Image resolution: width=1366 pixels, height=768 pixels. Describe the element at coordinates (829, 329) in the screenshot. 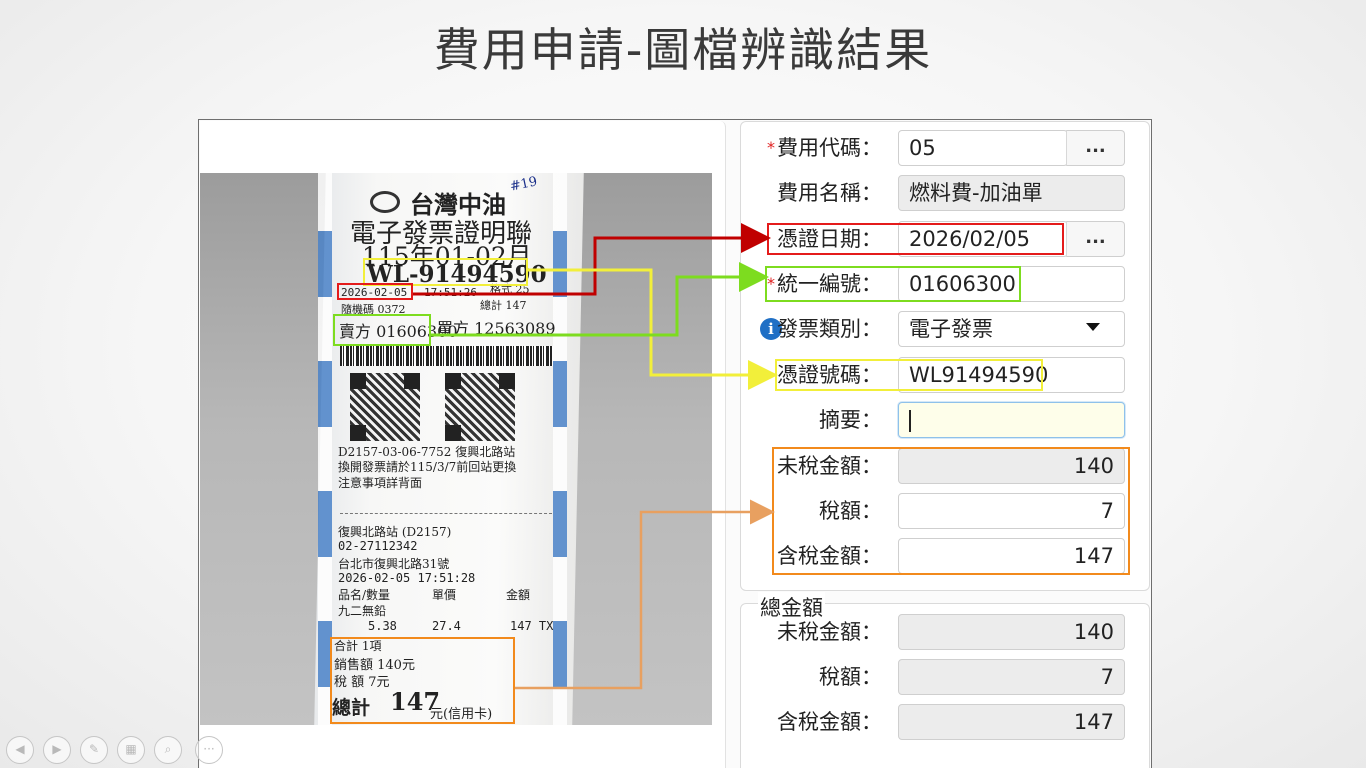

I see `invoice-type-label: 發票類別：` at that location.